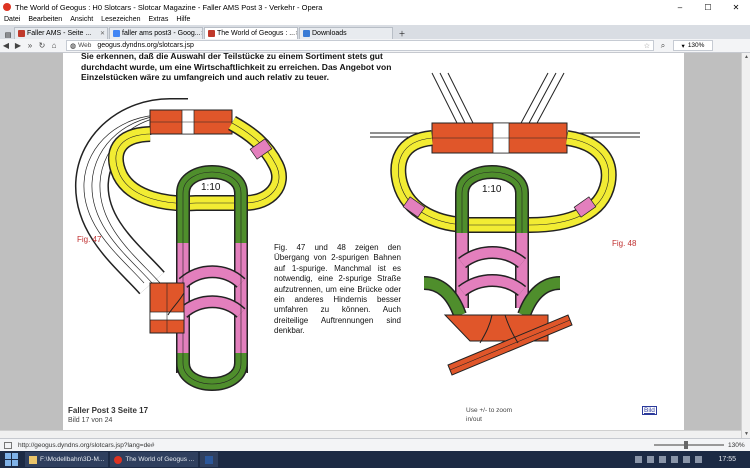  I want to click on scroll-up-icon: ▲, so click(746, 57).